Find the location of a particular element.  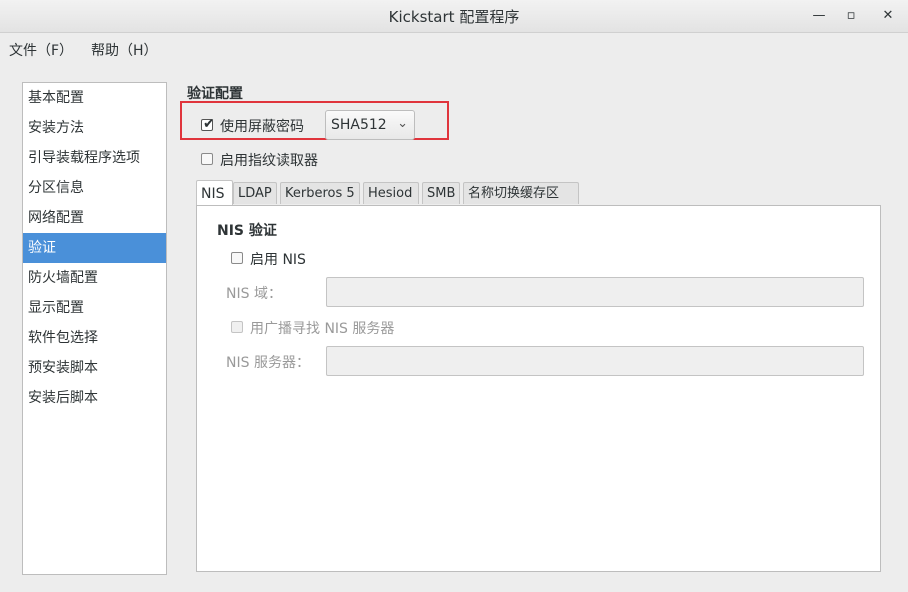

enable-nis-checkbox is located at coordinates (237, 258).